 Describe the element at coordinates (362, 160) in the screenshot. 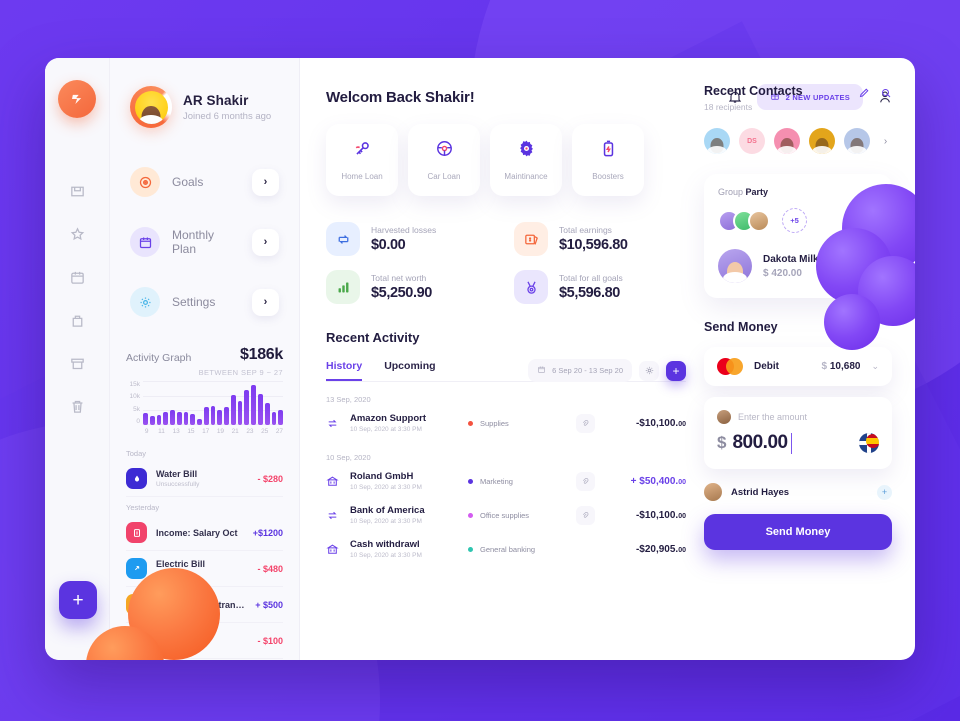

I see `tile-home-loan: Home Loan` at that location.